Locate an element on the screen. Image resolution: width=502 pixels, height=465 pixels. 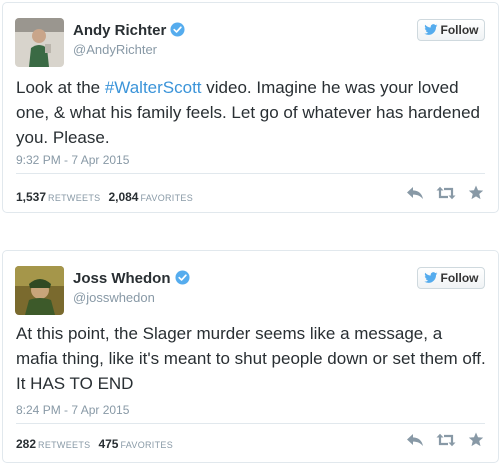
display-name-text: Andy Richter is located at coordinates (119, 30).